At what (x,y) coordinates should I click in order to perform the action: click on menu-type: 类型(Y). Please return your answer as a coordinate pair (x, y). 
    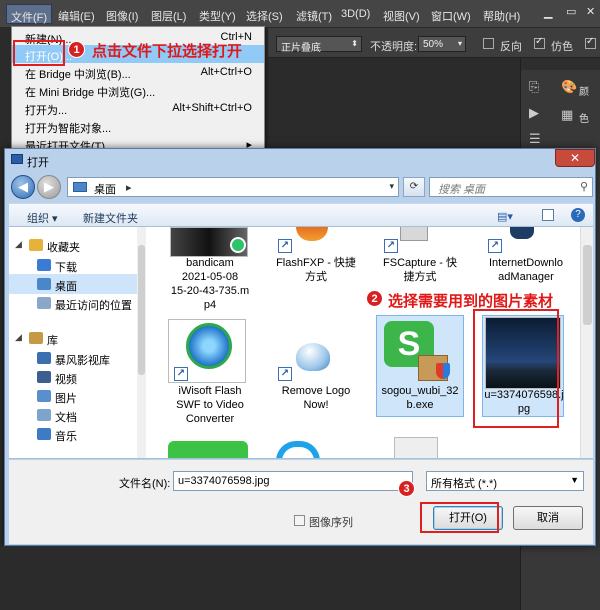
    Looking at the image, I should click on (217, 16).